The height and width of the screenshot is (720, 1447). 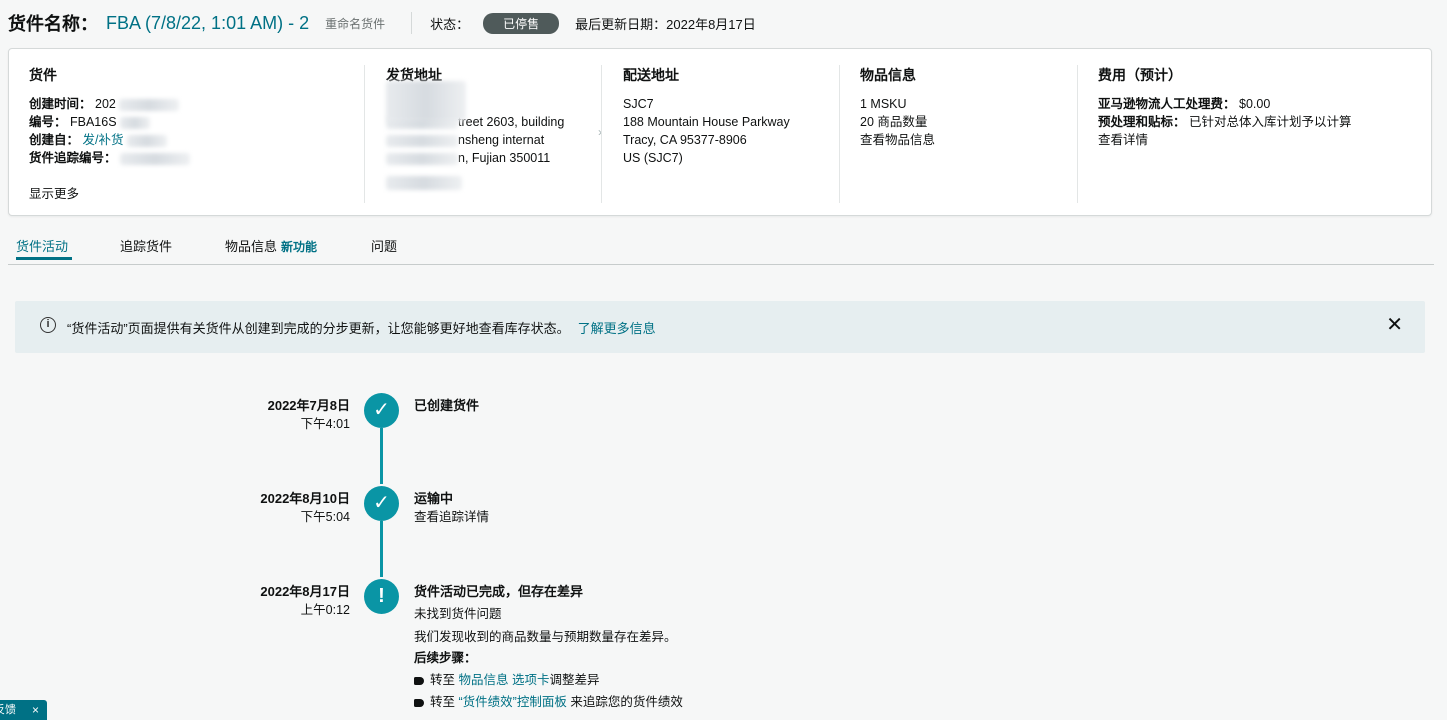 I want to click on tab-items-label: 物品信息, so click(x=251, y=246).